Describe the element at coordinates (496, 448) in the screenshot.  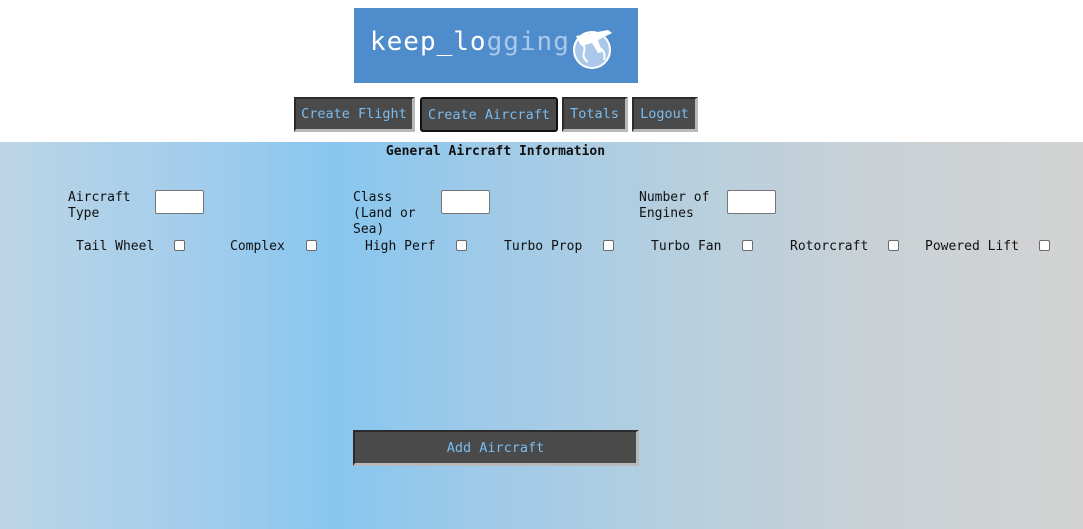
I see `add-aircraft-button: Add Aircraft` at that location.